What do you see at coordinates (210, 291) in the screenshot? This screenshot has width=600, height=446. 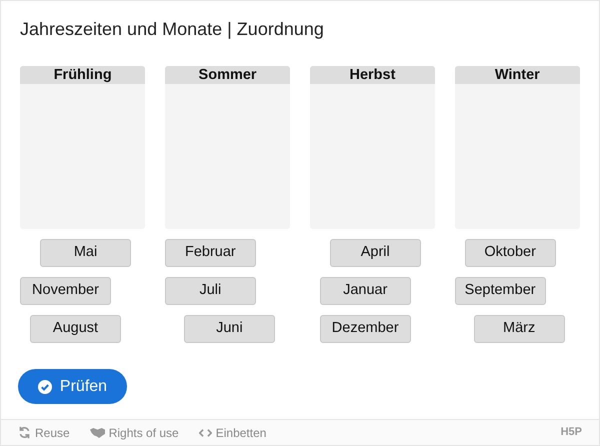 I see `draggable-word: Juli` at bounding box center [210, 291].